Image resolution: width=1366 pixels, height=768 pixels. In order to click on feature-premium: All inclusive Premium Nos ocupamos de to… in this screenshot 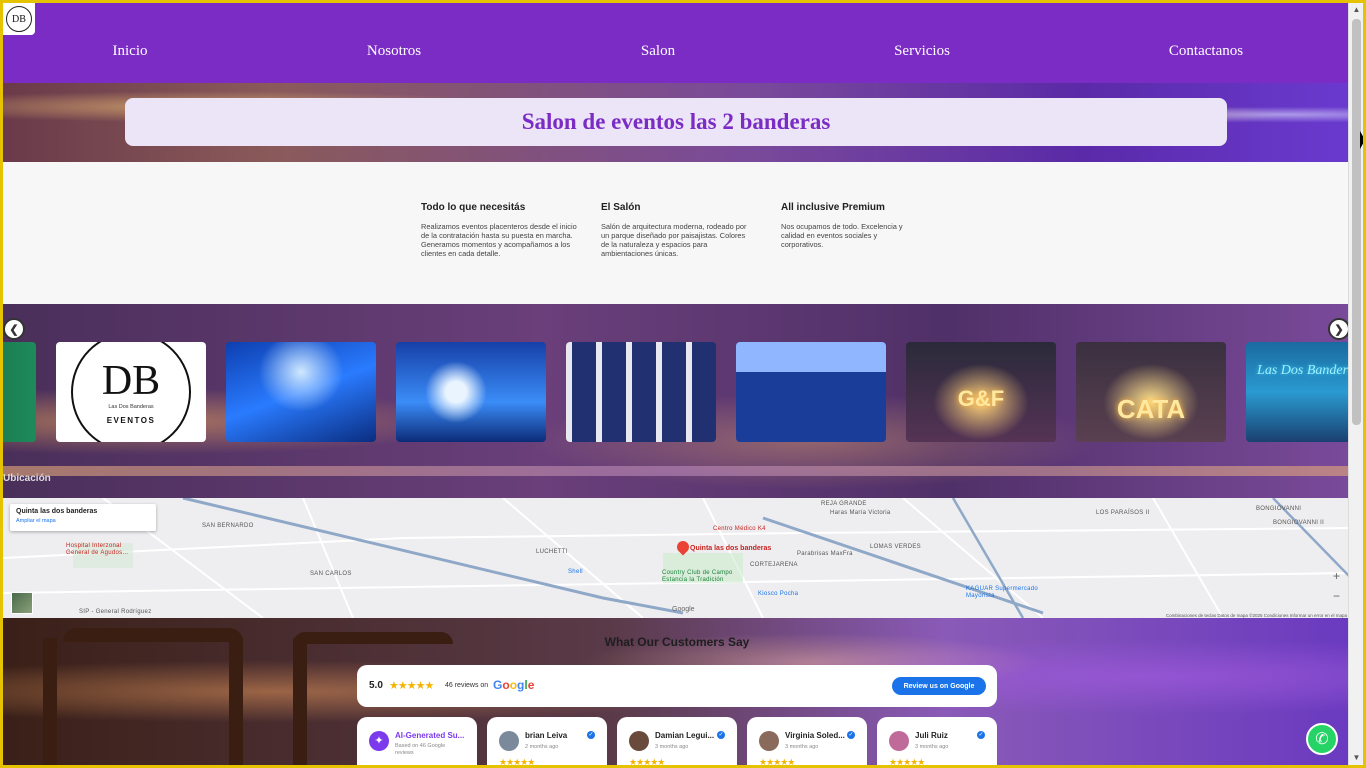, I will do `click(851, 225)`.